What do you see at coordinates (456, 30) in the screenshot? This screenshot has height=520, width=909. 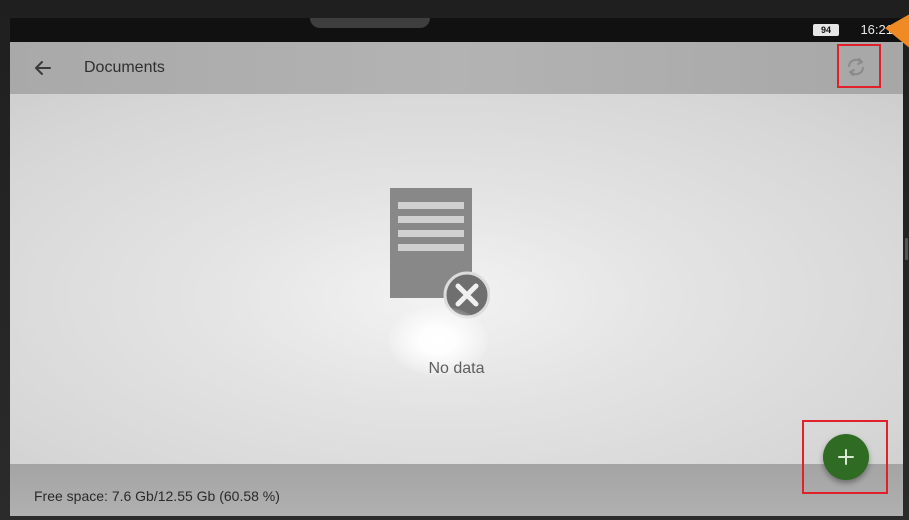 I see `status-bar: 94 16:21` at bounding box center [456, 30].